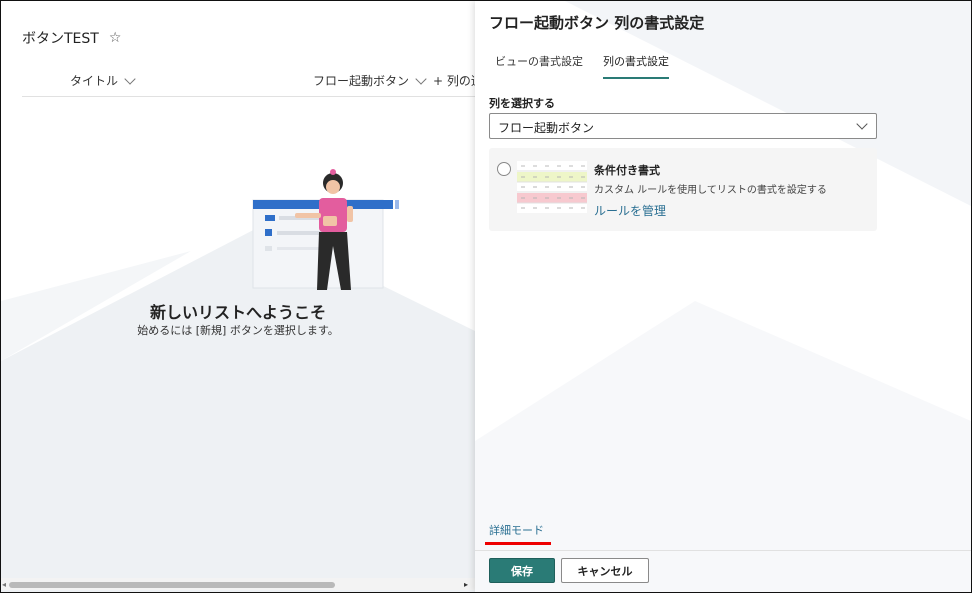 Image resolution: width=972 pixels, height=593 pixels. Describe the element at coordinates (630, 210) in the screenshot. I see `manage-rules-link: ルールを管理` at that location.